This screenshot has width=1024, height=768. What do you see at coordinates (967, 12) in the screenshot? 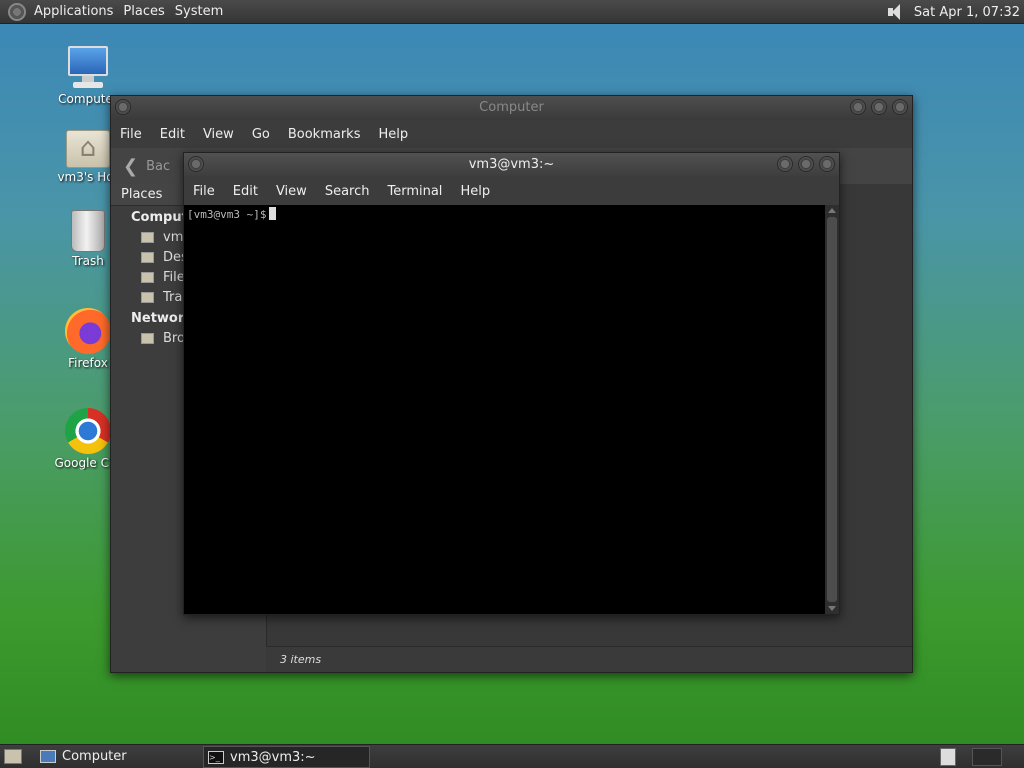
I see `clock: Sat Apr 1, 07:32` at bounding box center [967, 12].